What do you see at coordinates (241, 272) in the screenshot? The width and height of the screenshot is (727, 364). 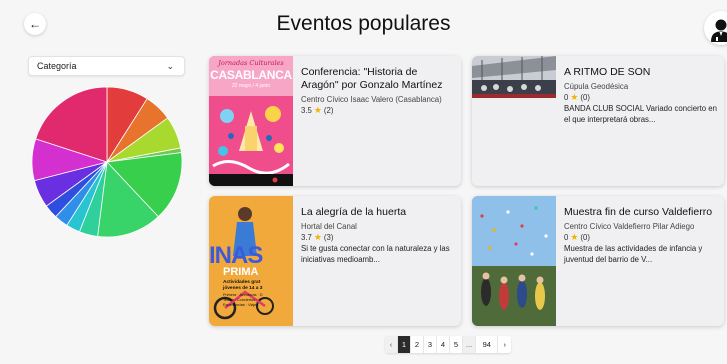 I see `poster-line-2: PRIMA` at bounding box center [241, 272].